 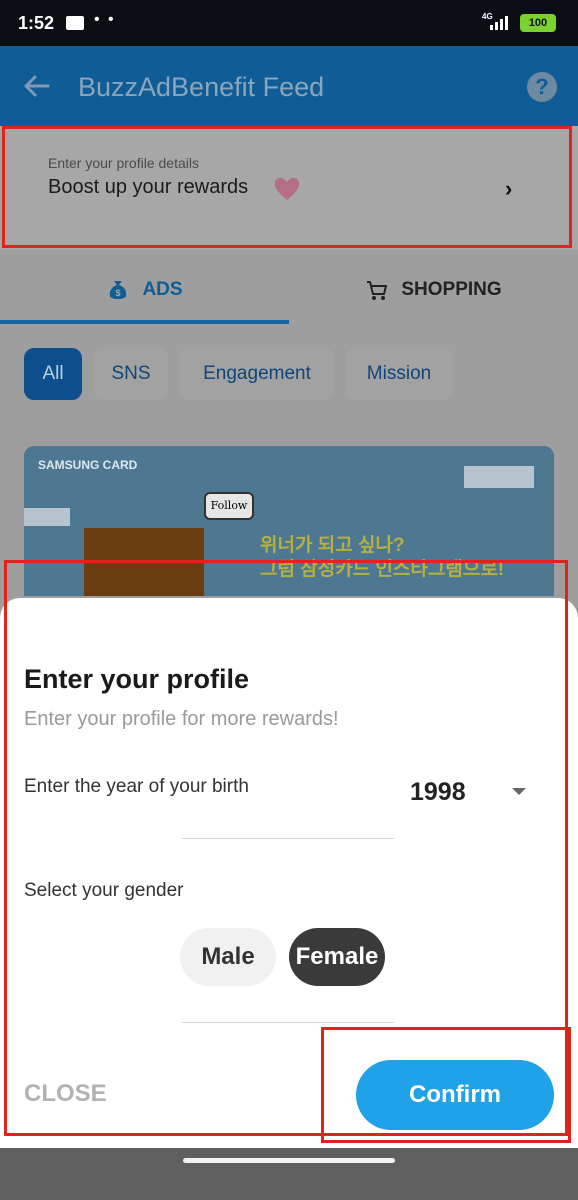 I want to click on tab-ads: $ ADS, so click(x=144, y=295).